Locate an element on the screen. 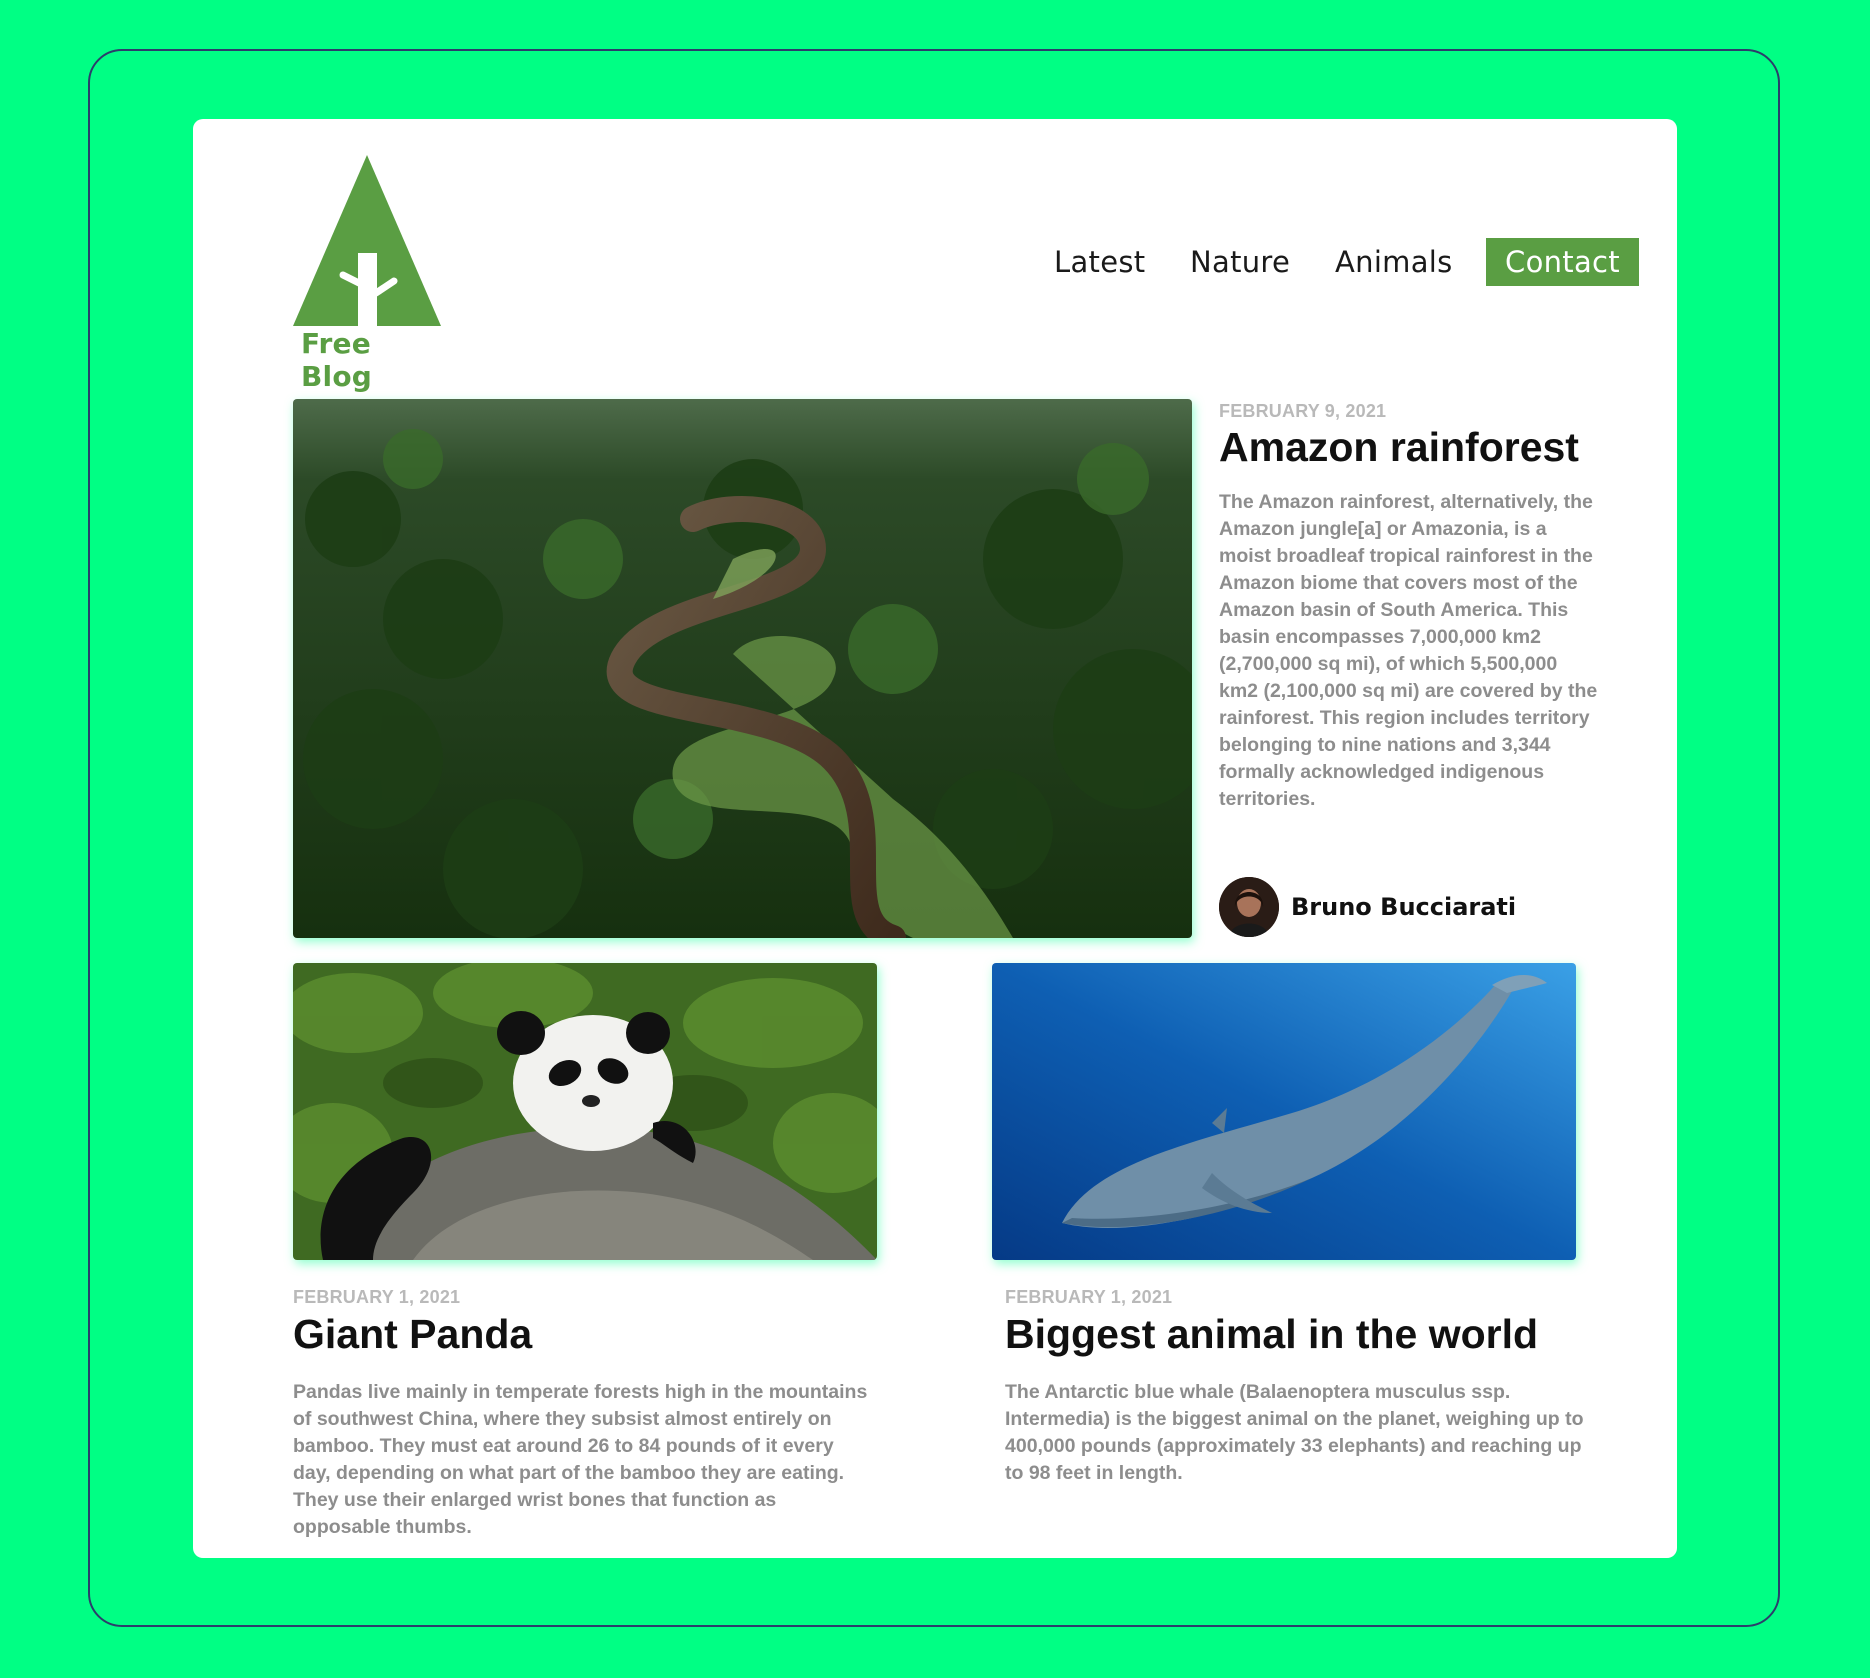 The image size is (1870, 1678). panda-post-date: FEBRUARY 1, 2021 is located at coordinates (377, 1297).